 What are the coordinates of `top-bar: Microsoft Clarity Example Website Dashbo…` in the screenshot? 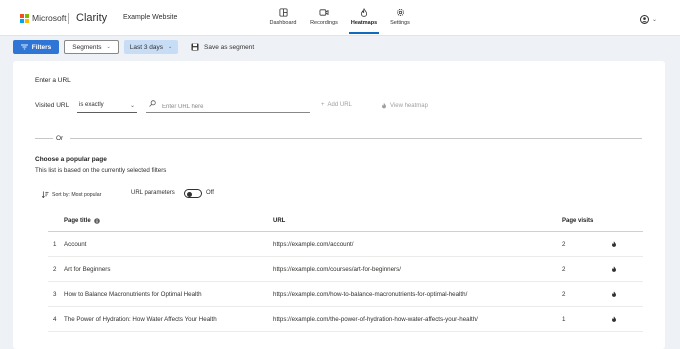 It's located at (340, 18).